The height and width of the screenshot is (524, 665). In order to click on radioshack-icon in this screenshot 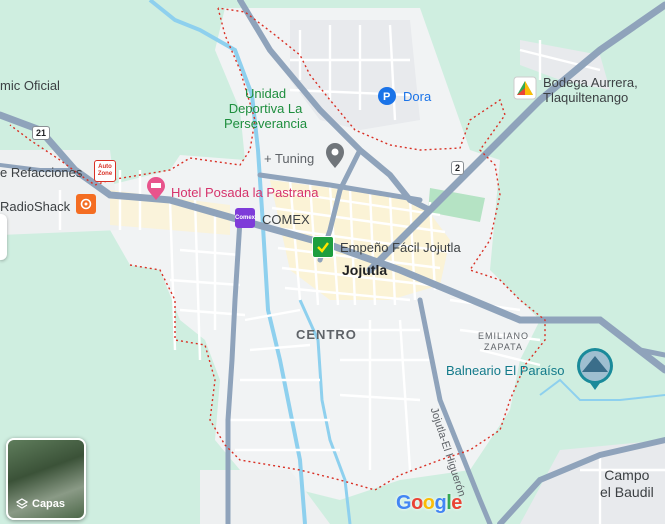, I will do `click(86, 204)`.